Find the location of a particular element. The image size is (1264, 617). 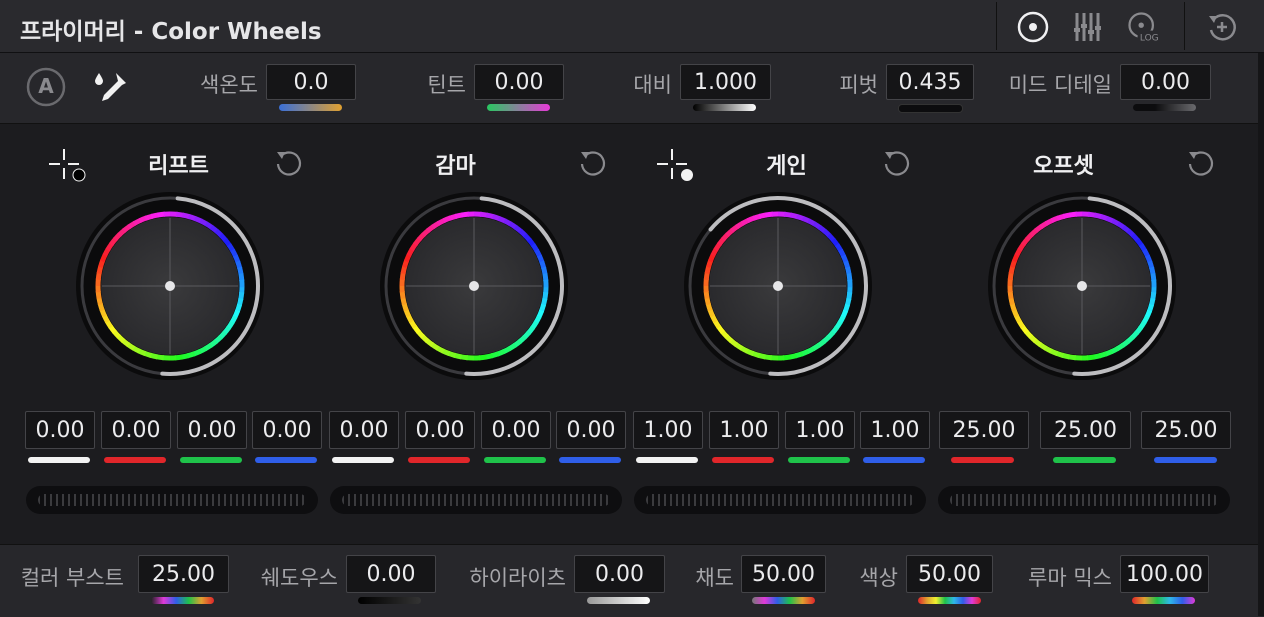

gamma-g-field: 0.00 is located at coordinates (516, 430).